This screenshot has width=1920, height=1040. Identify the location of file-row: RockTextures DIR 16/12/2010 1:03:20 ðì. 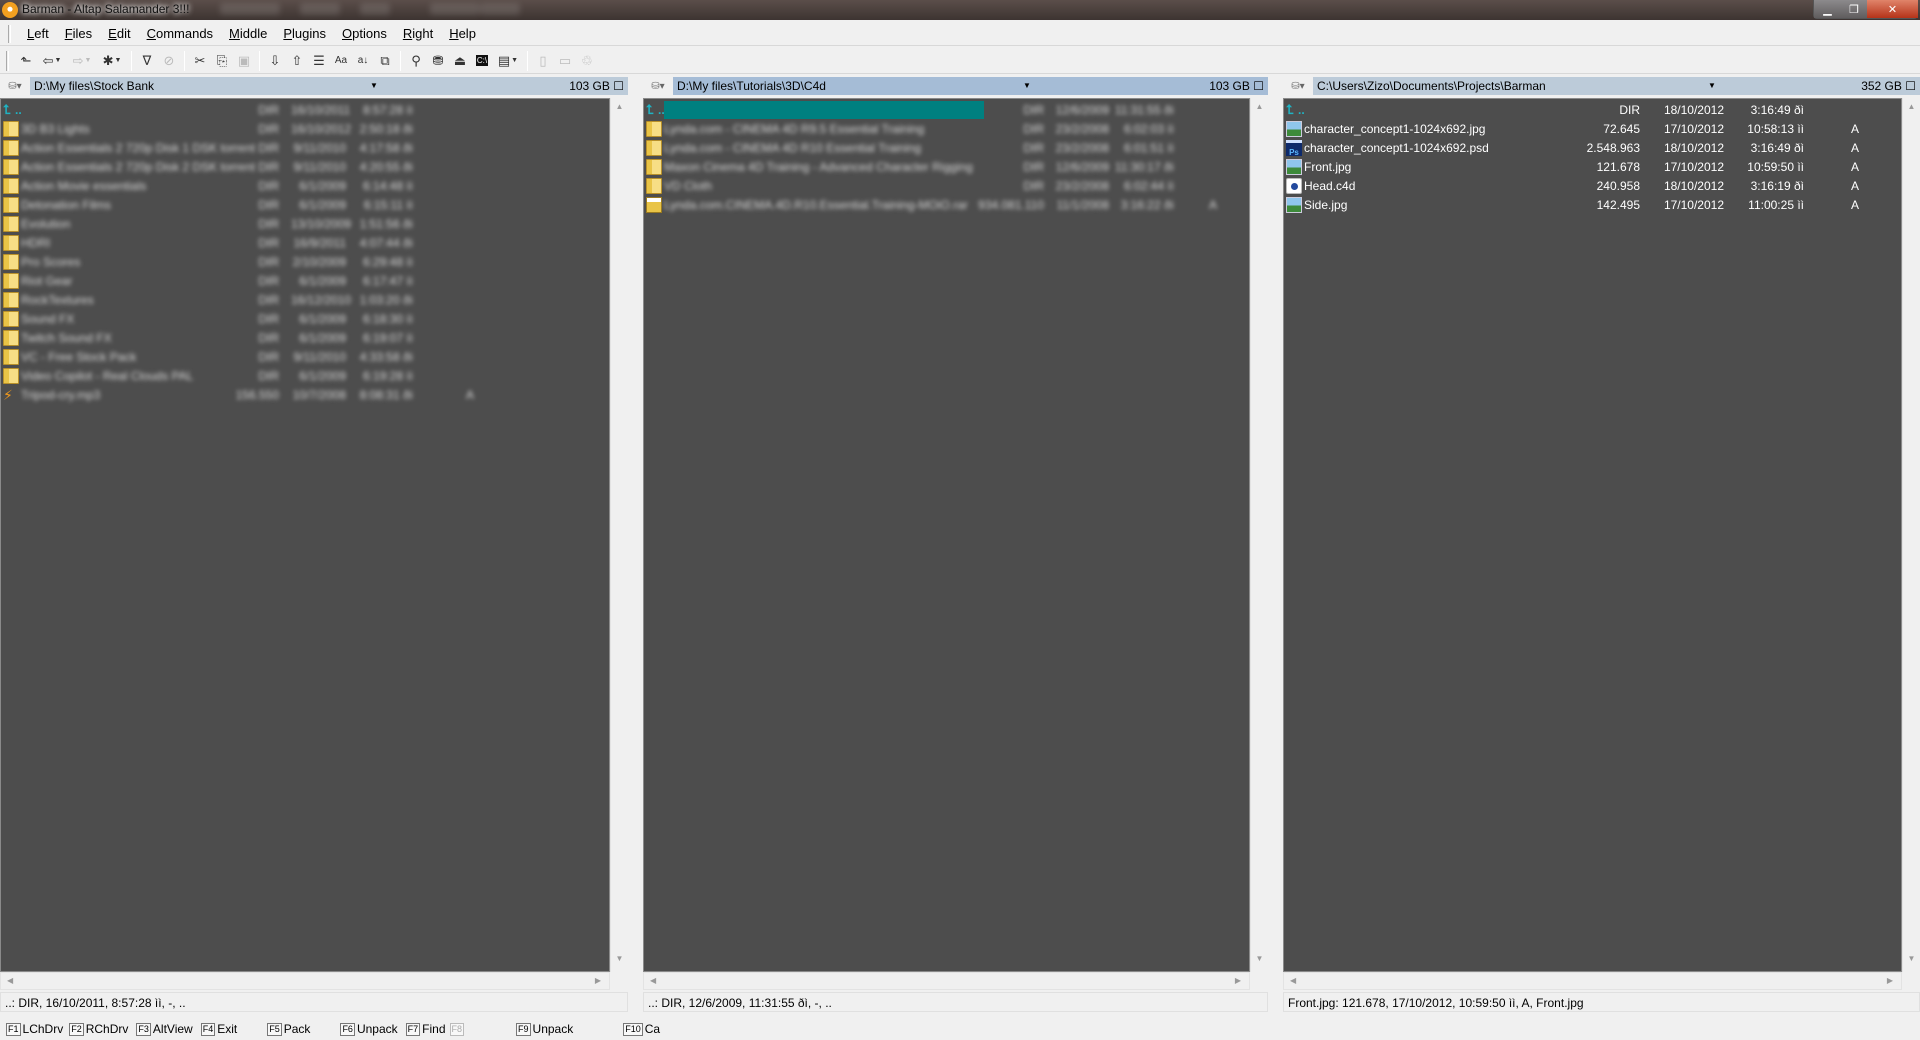
(305, 300).